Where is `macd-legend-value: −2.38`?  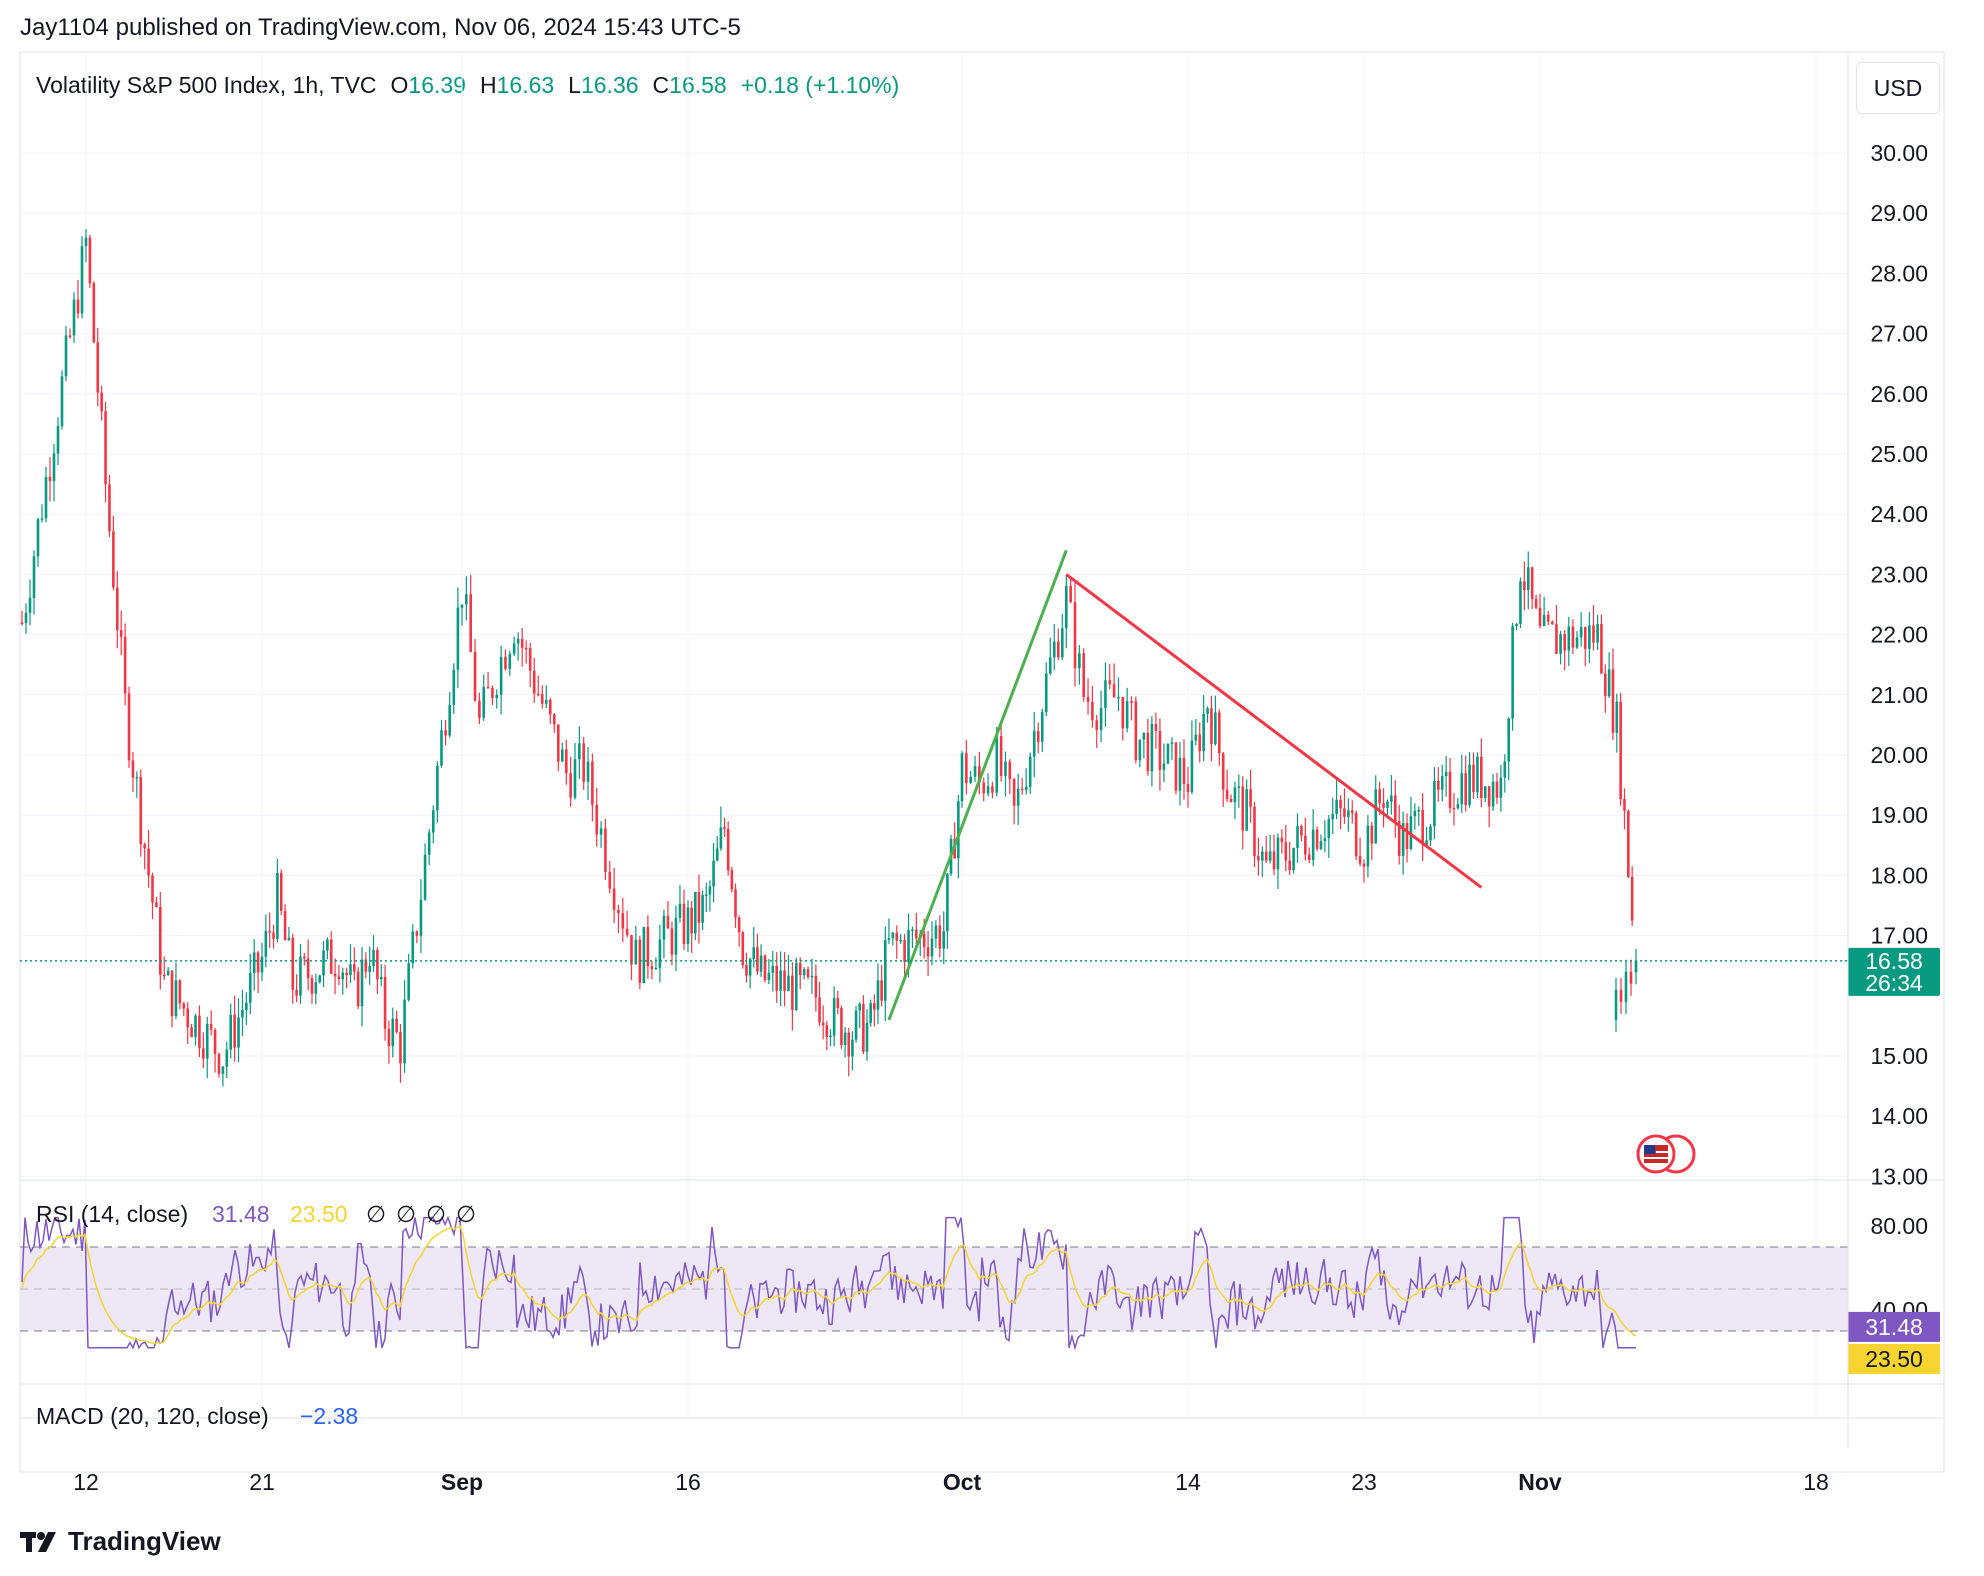
macd-legend-value: −2.38 is located at coordinates (329, 1416).